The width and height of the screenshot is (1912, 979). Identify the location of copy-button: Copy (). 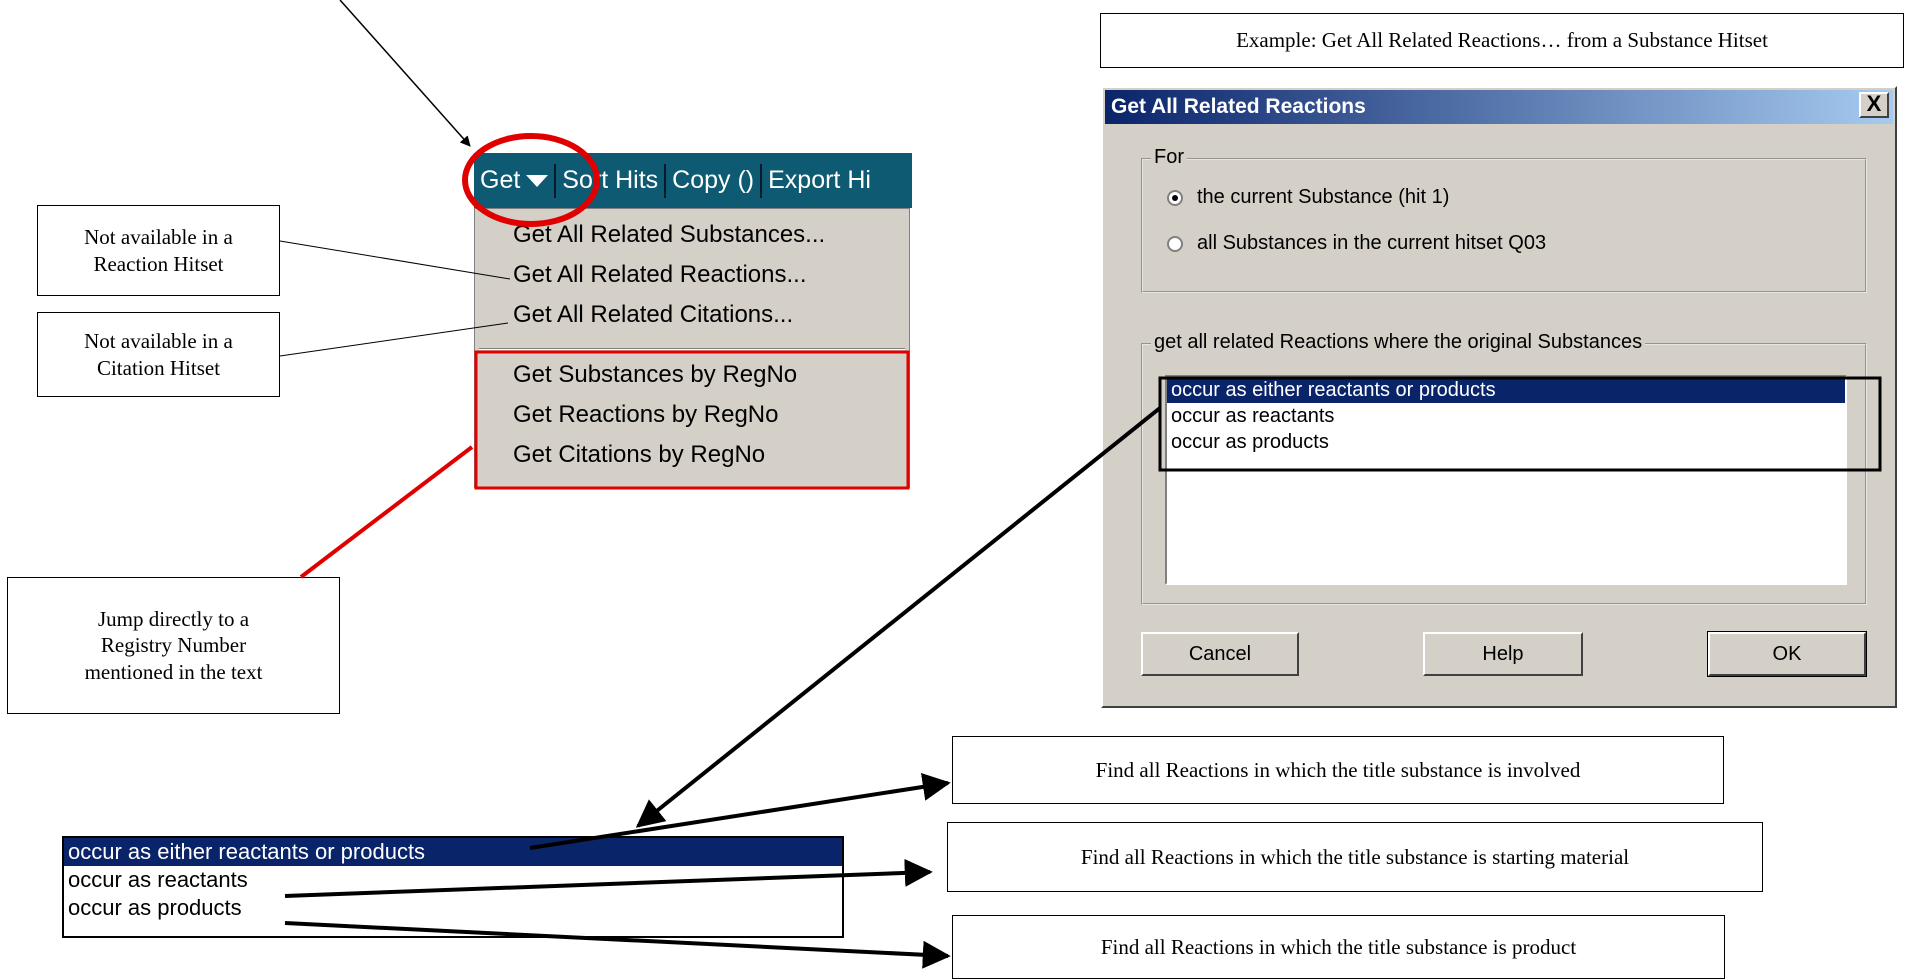
(713, 180).